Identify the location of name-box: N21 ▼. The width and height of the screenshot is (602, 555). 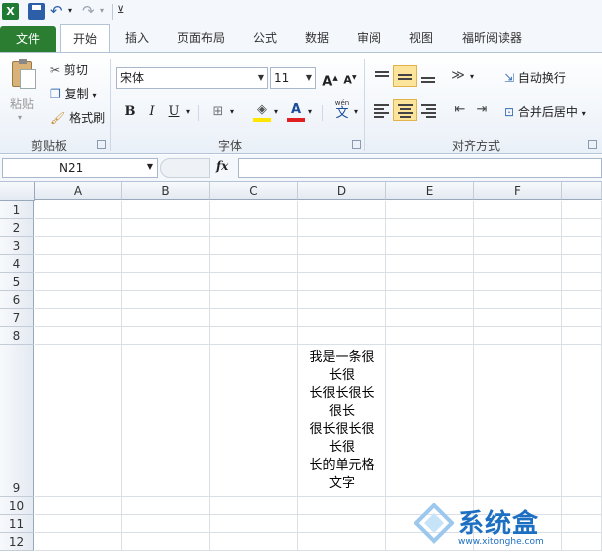
(80, 168).